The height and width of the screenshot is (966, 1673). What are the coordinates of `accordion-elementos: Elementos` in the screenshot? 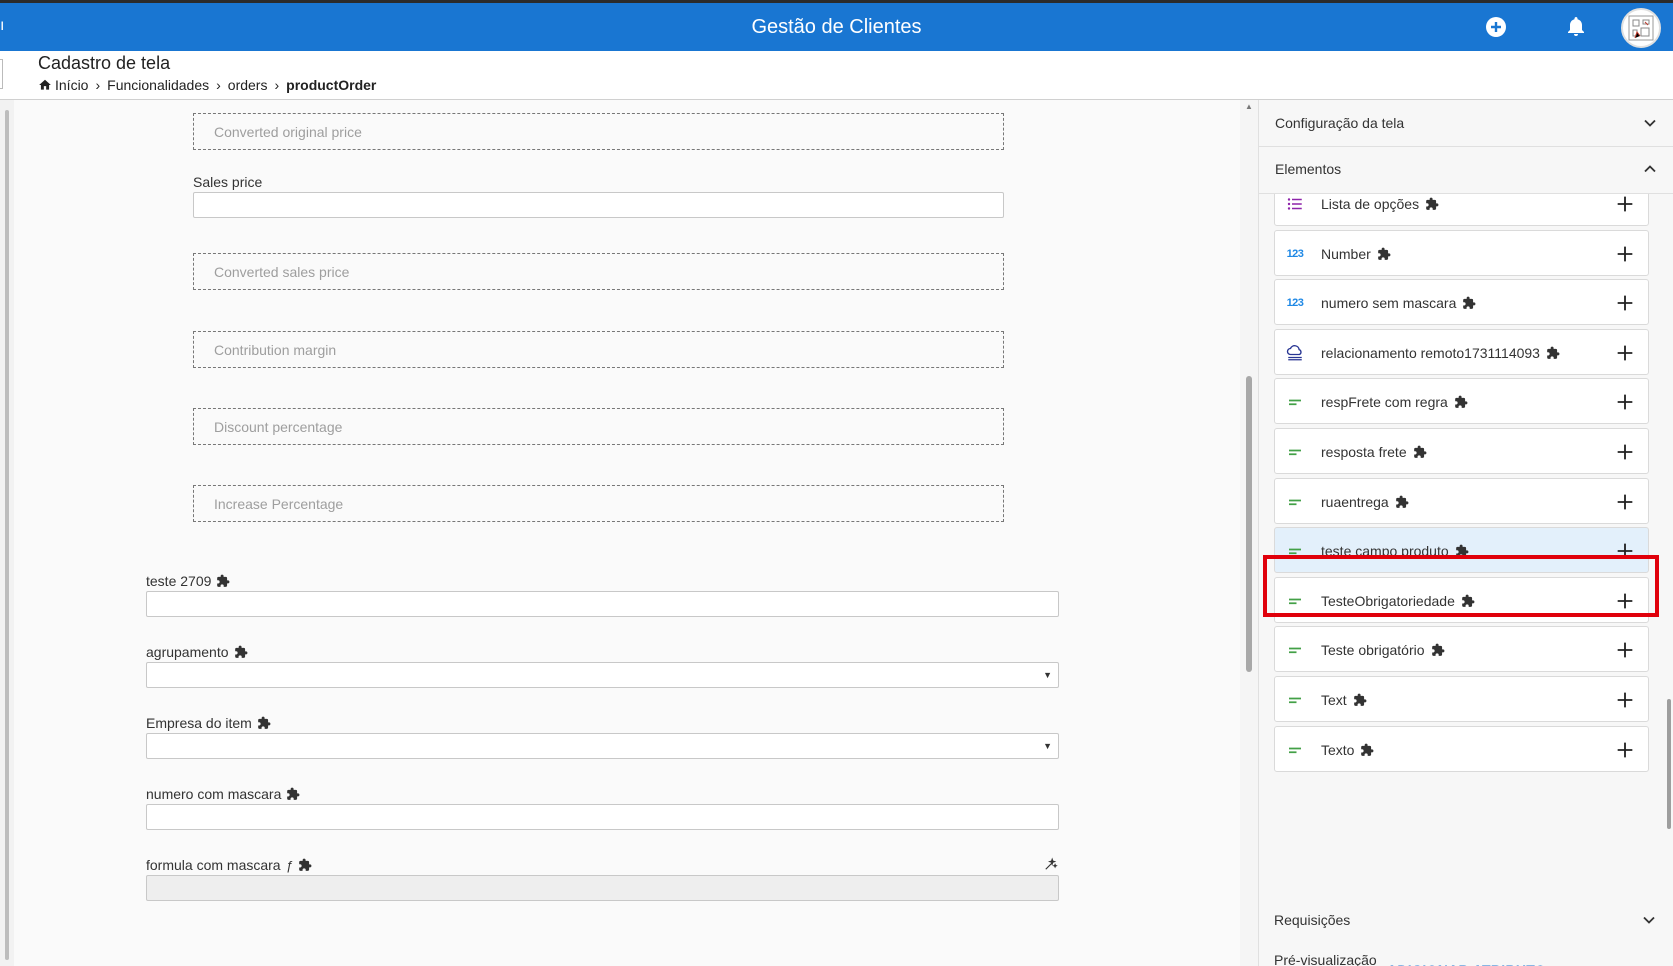 It's located at (1466, 169).